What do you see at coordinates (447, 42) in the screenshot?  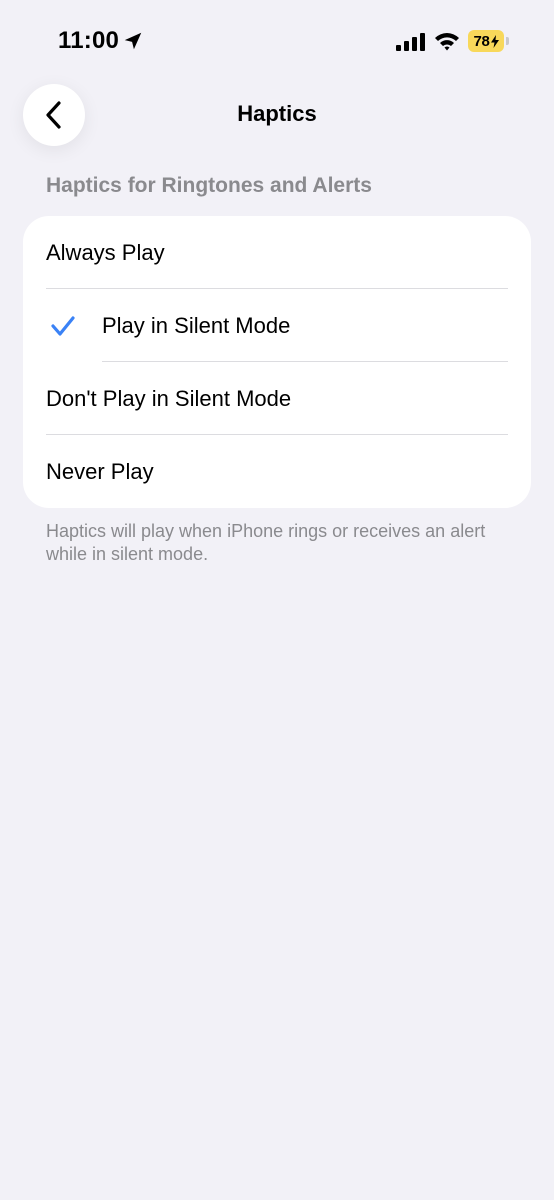 I see `wifi-icon` at bounding box center [447, 42].